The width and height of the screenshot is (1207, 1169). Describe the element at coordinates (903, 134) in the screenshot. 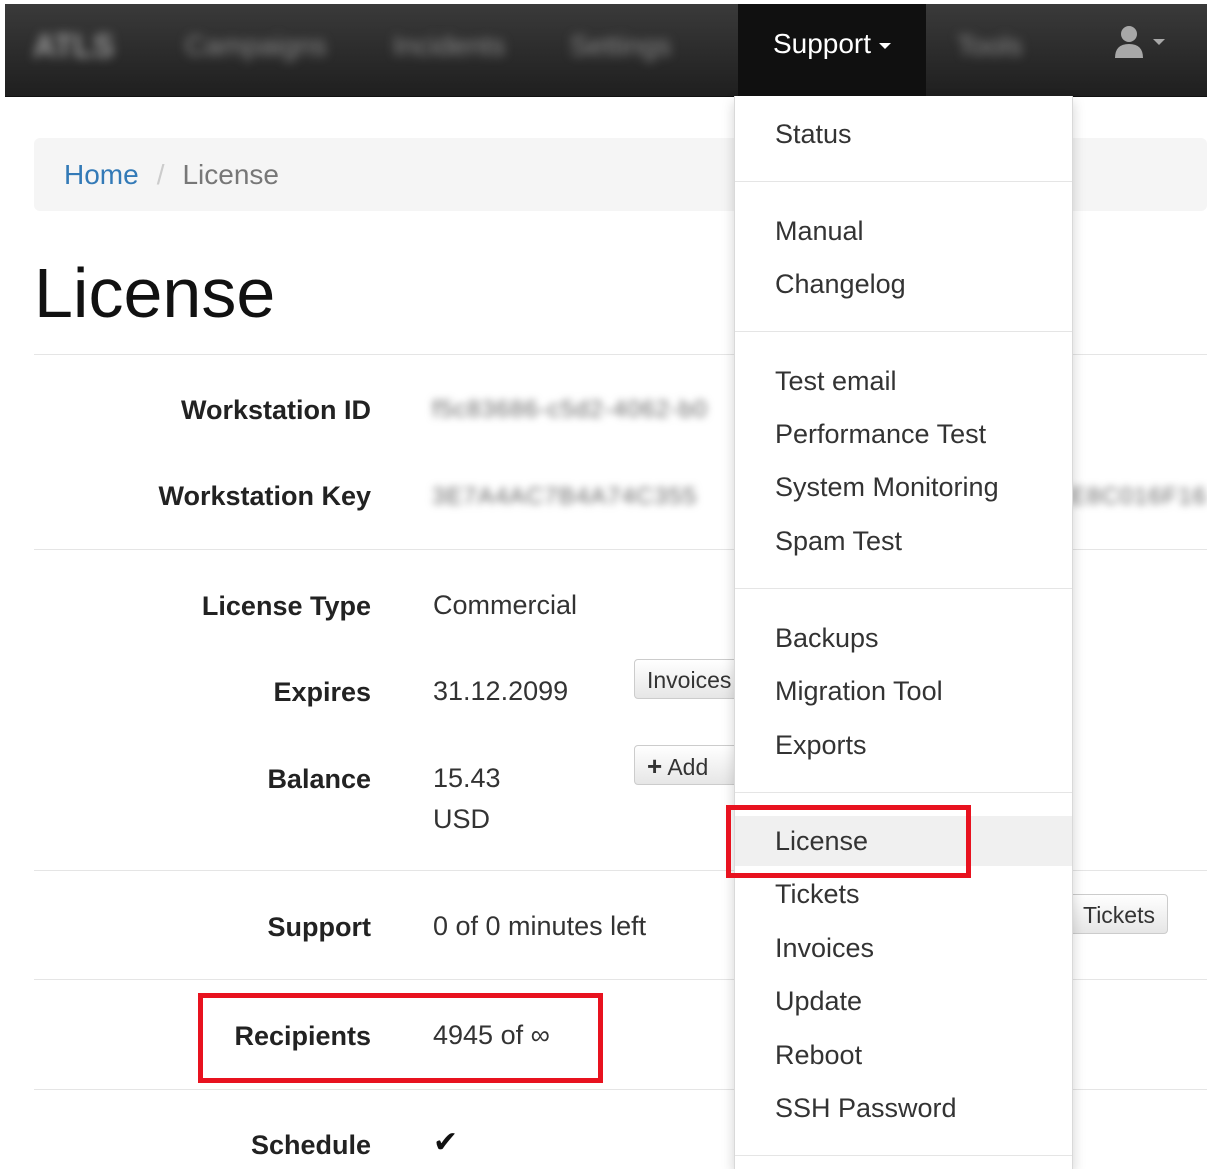

I see `menu-item-status: Status` at that location.